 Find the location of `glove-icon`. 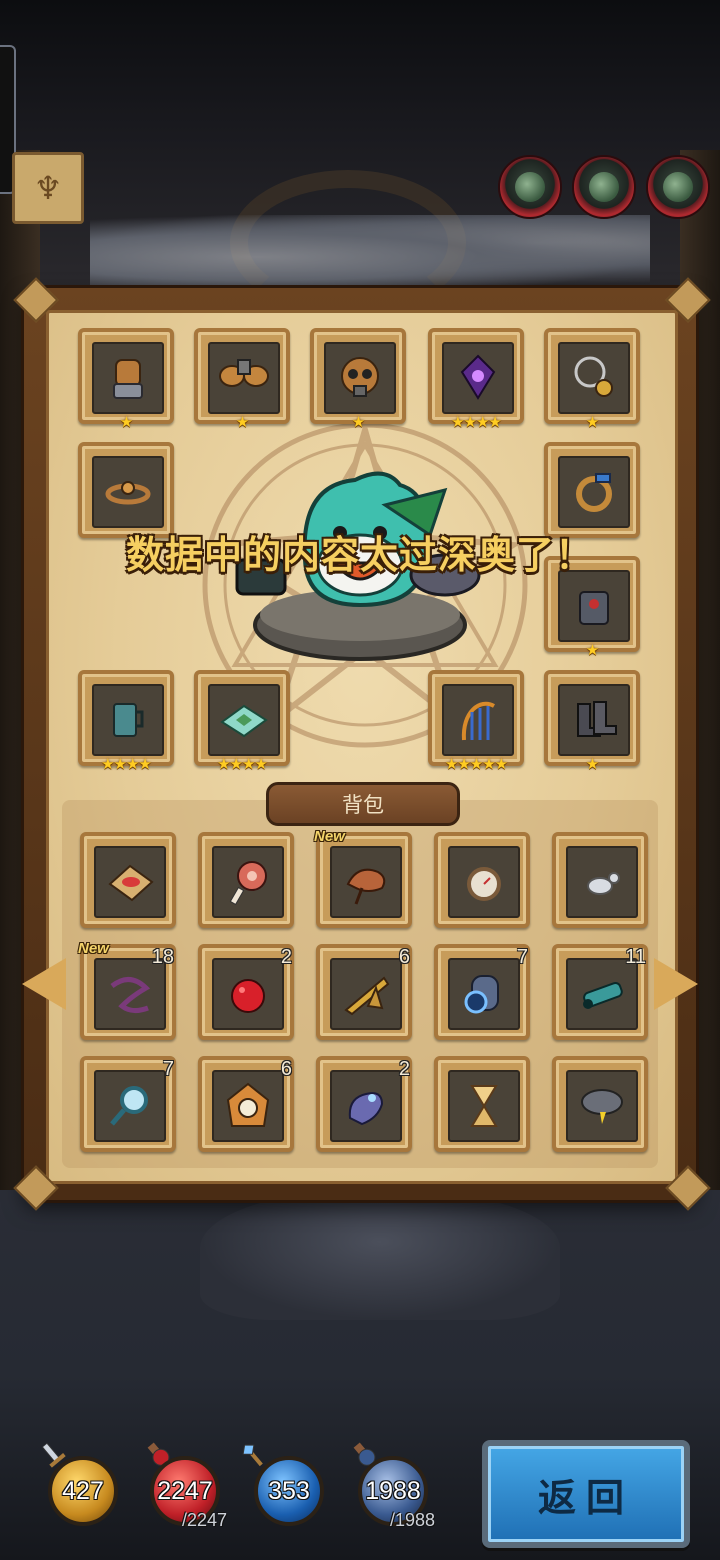

glove-icon is located at coordinates (366, 1109).